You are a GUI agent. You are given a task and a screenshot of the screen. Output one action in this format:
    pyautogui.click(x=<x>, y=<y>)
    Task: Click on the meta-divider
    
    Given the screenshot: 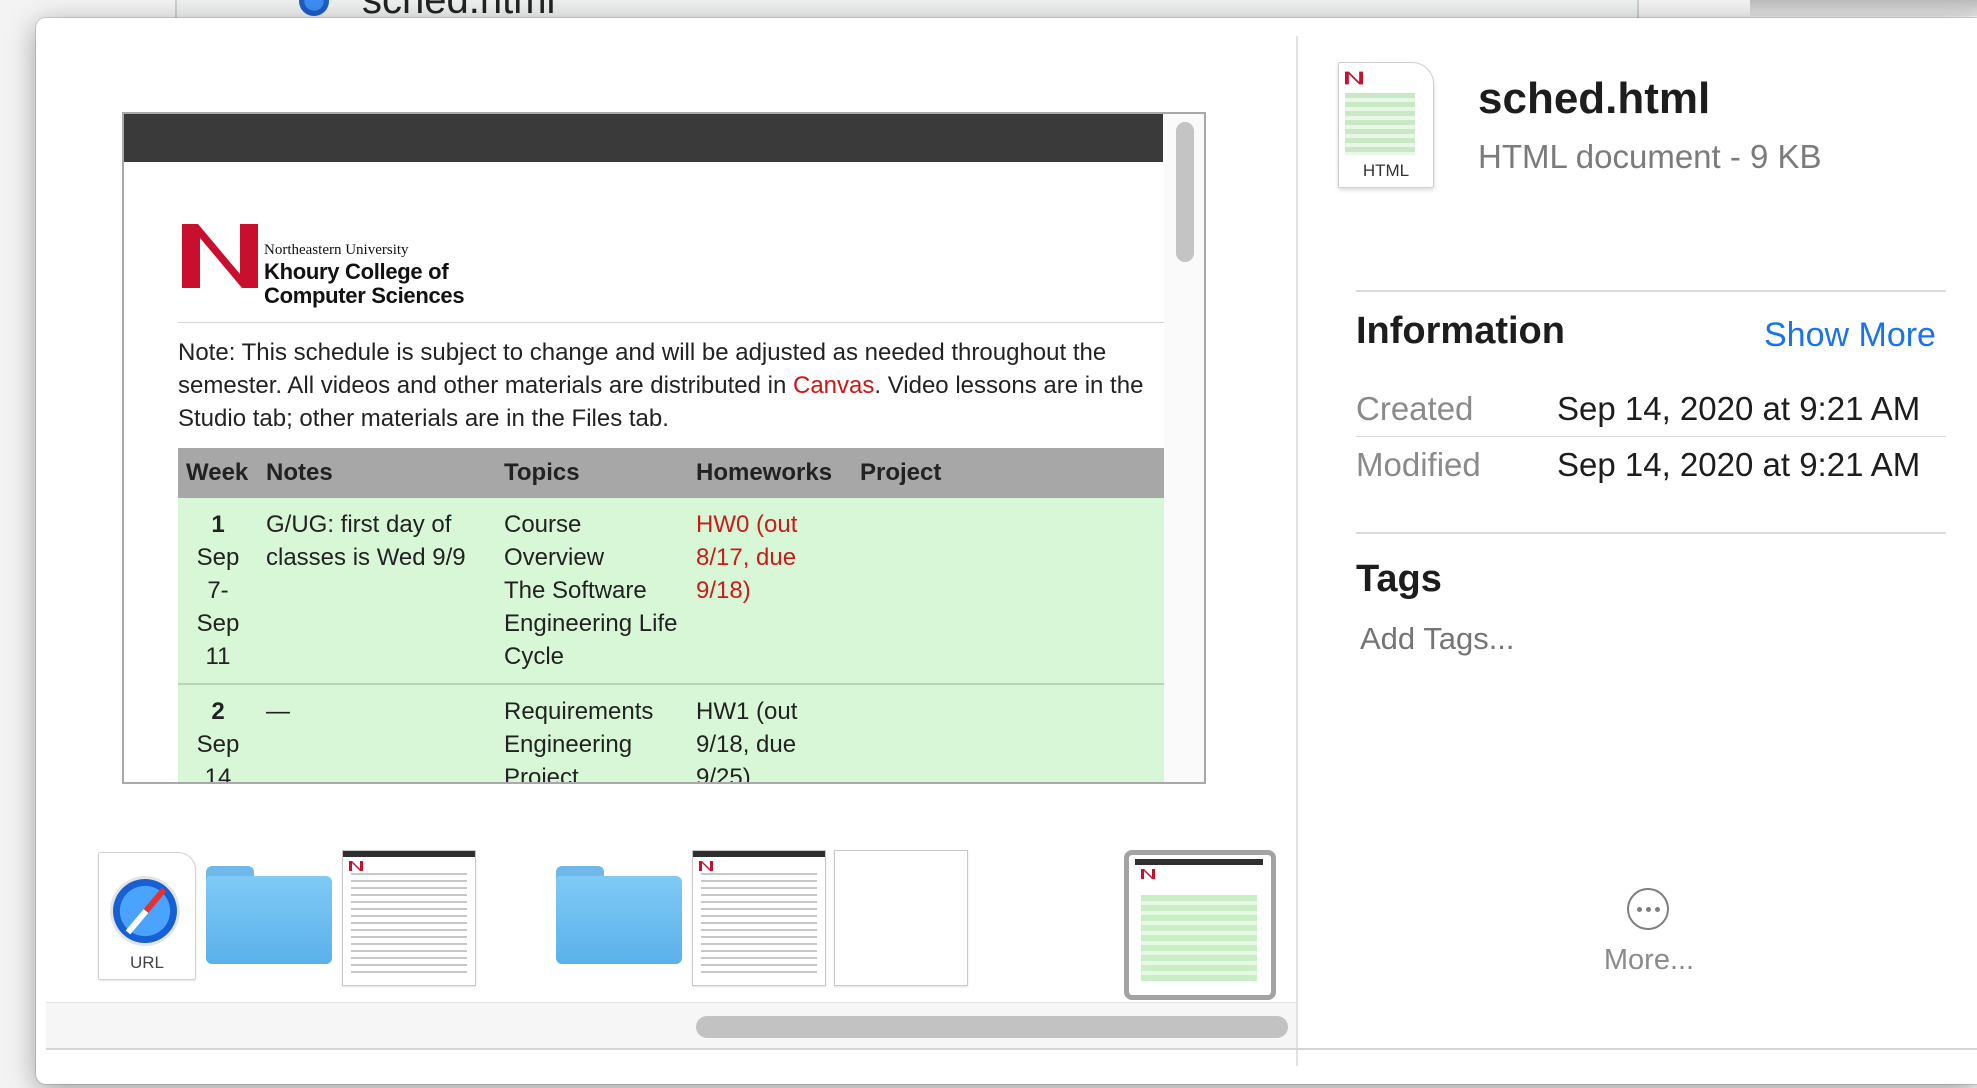 What is the action you would take?
    pyautogui.click(x=1651, y=436)
    